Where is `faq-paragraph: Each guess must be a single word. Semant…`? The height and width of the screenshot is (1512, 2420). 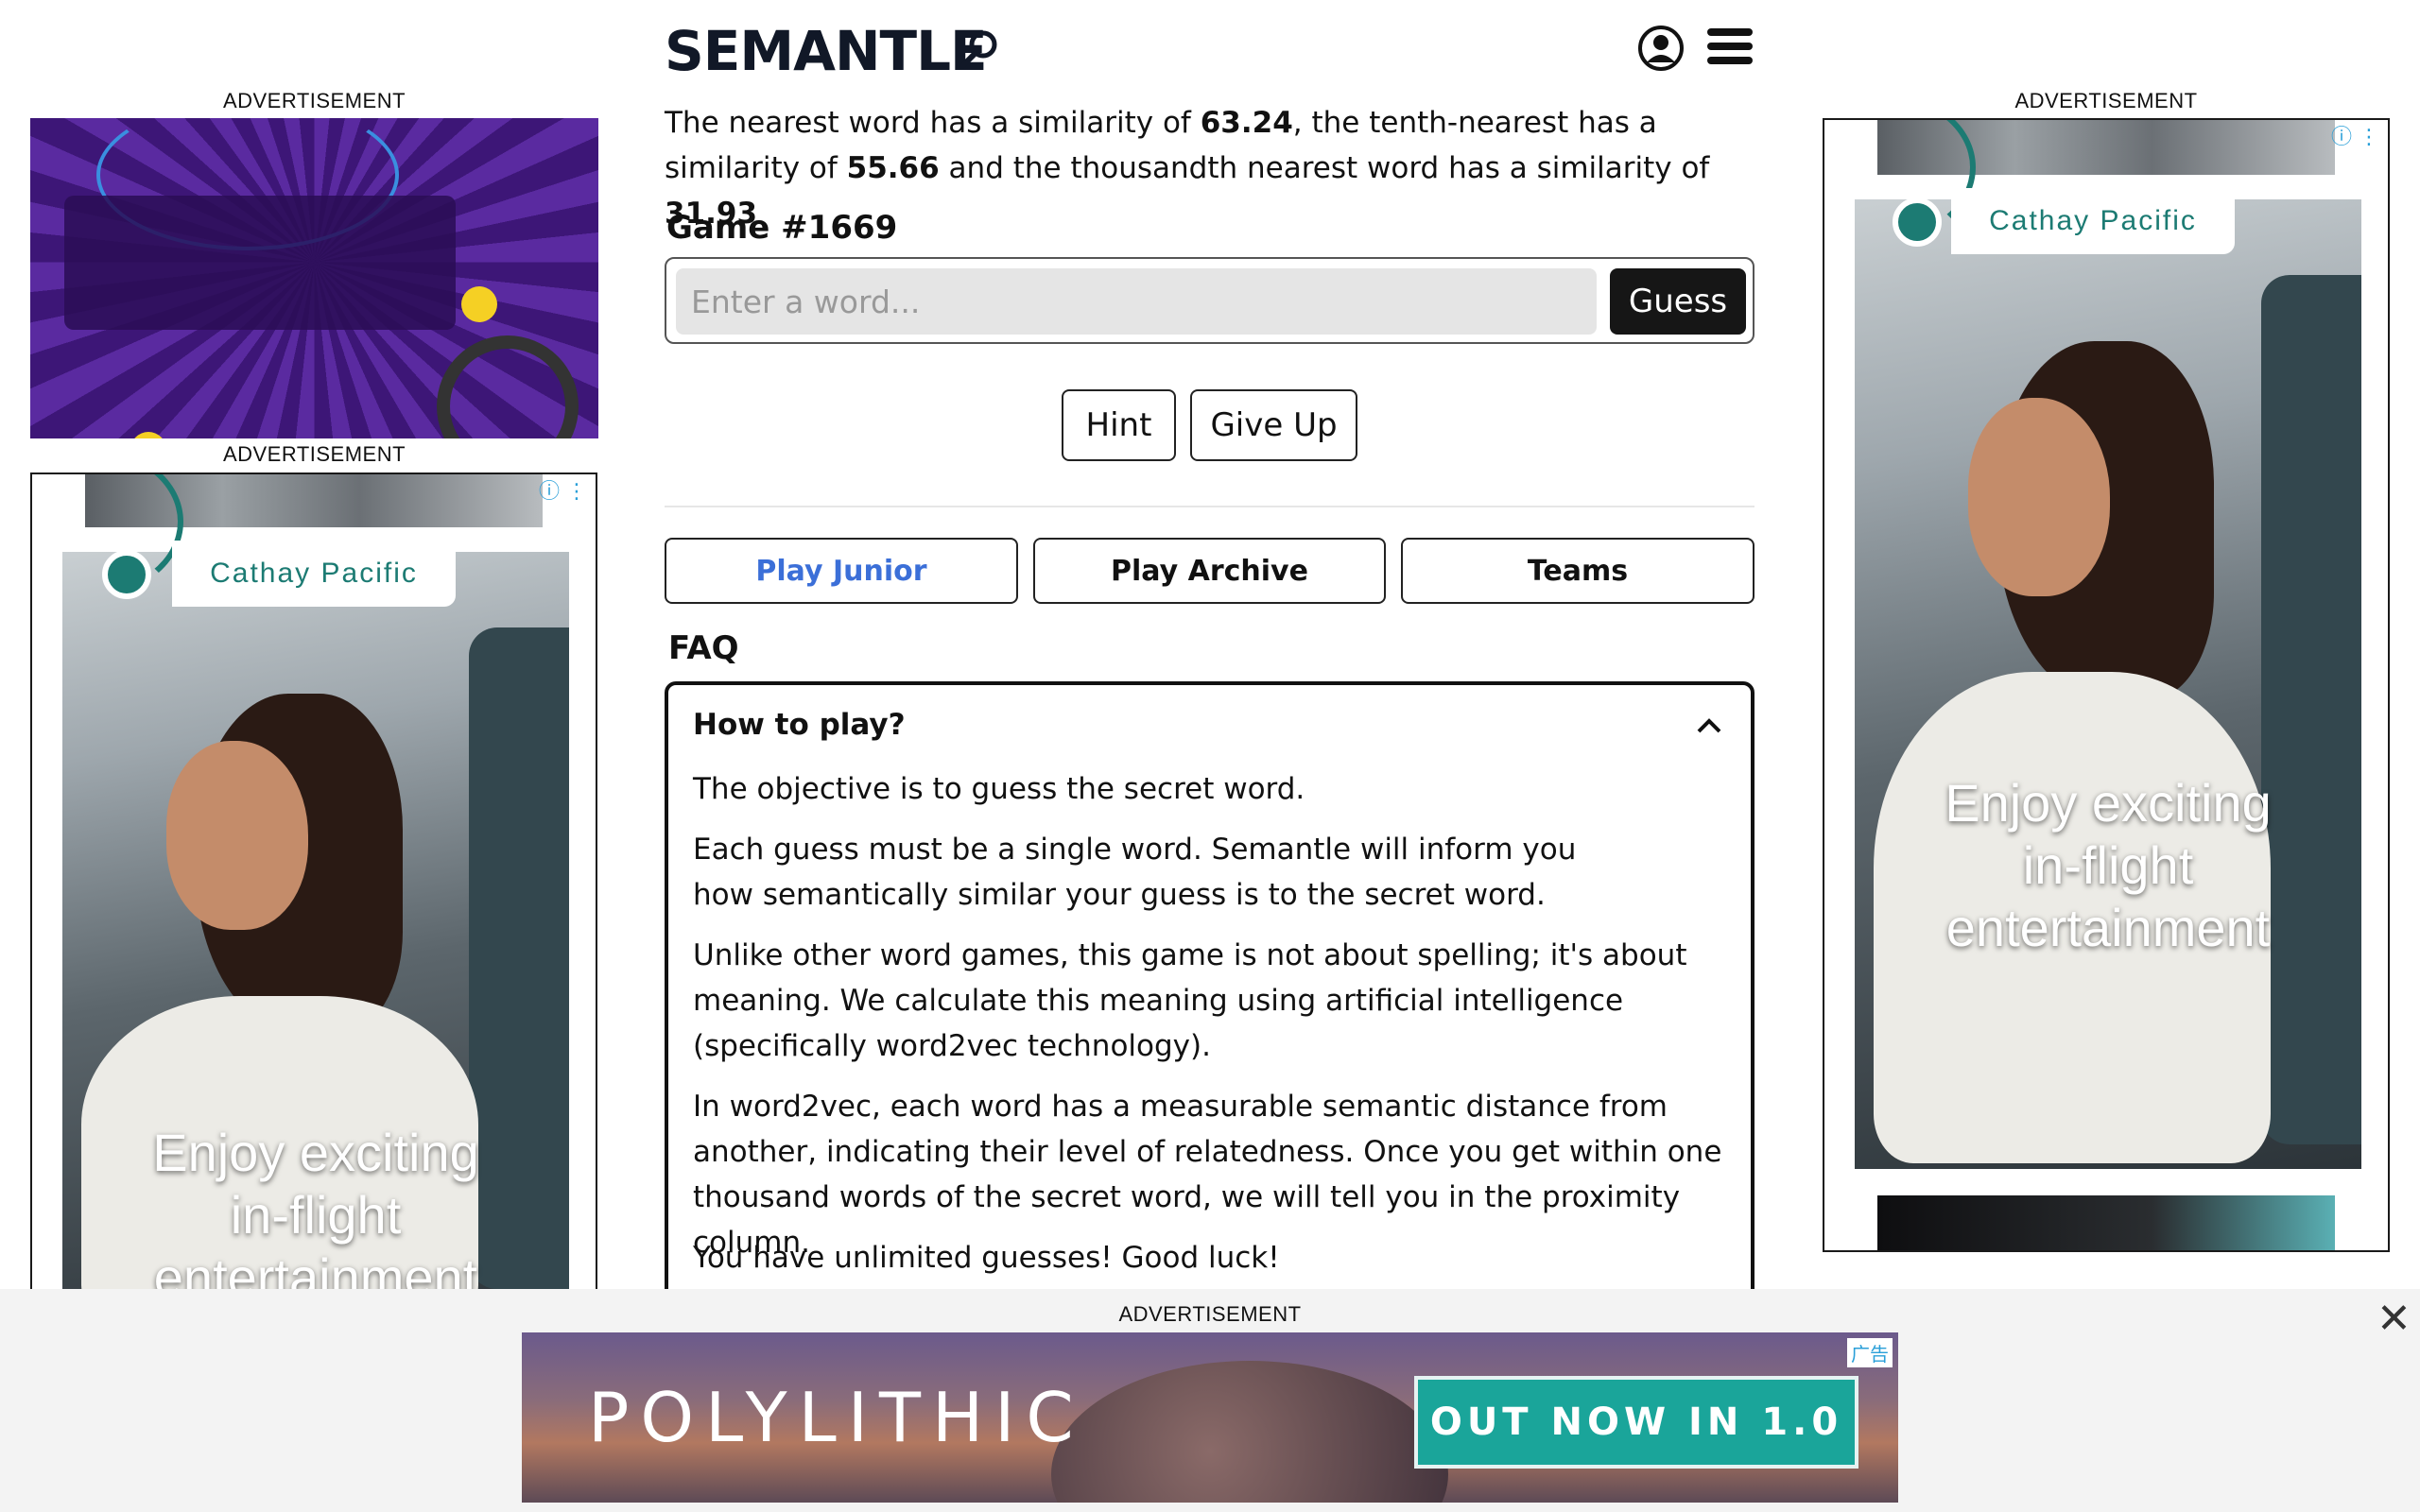
faq-paragraph: Each guess must be a single word. Semant… is located at coordinates (1135, 872).